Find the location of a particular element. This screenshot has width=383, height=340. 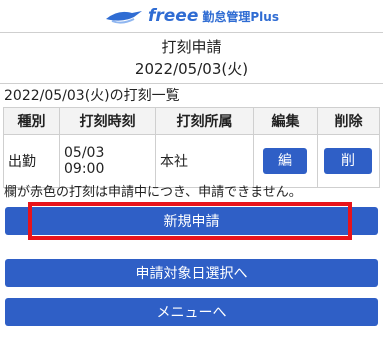

logo-bar: freee 勤怠管理Plus is located at coordinates (191, 16).